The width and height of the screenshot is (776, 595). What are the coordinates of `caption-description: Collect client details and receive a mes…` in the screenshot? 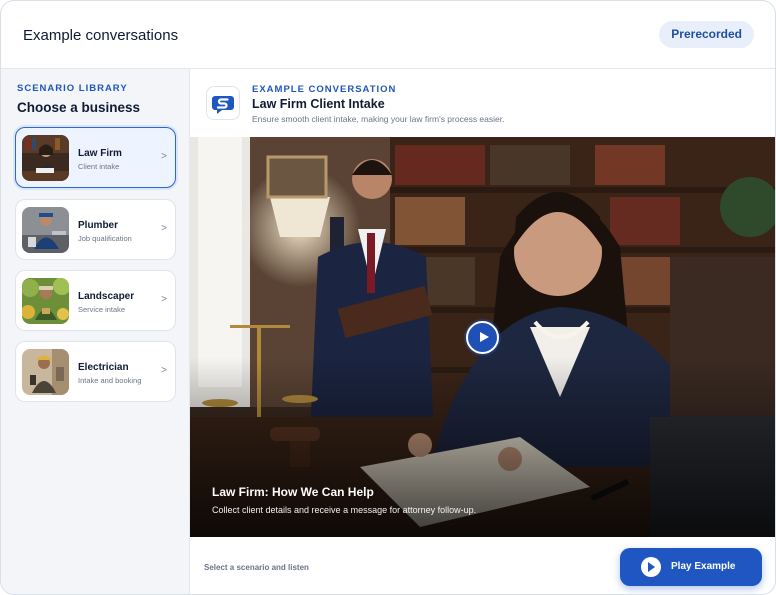 It's located at (344, 510).